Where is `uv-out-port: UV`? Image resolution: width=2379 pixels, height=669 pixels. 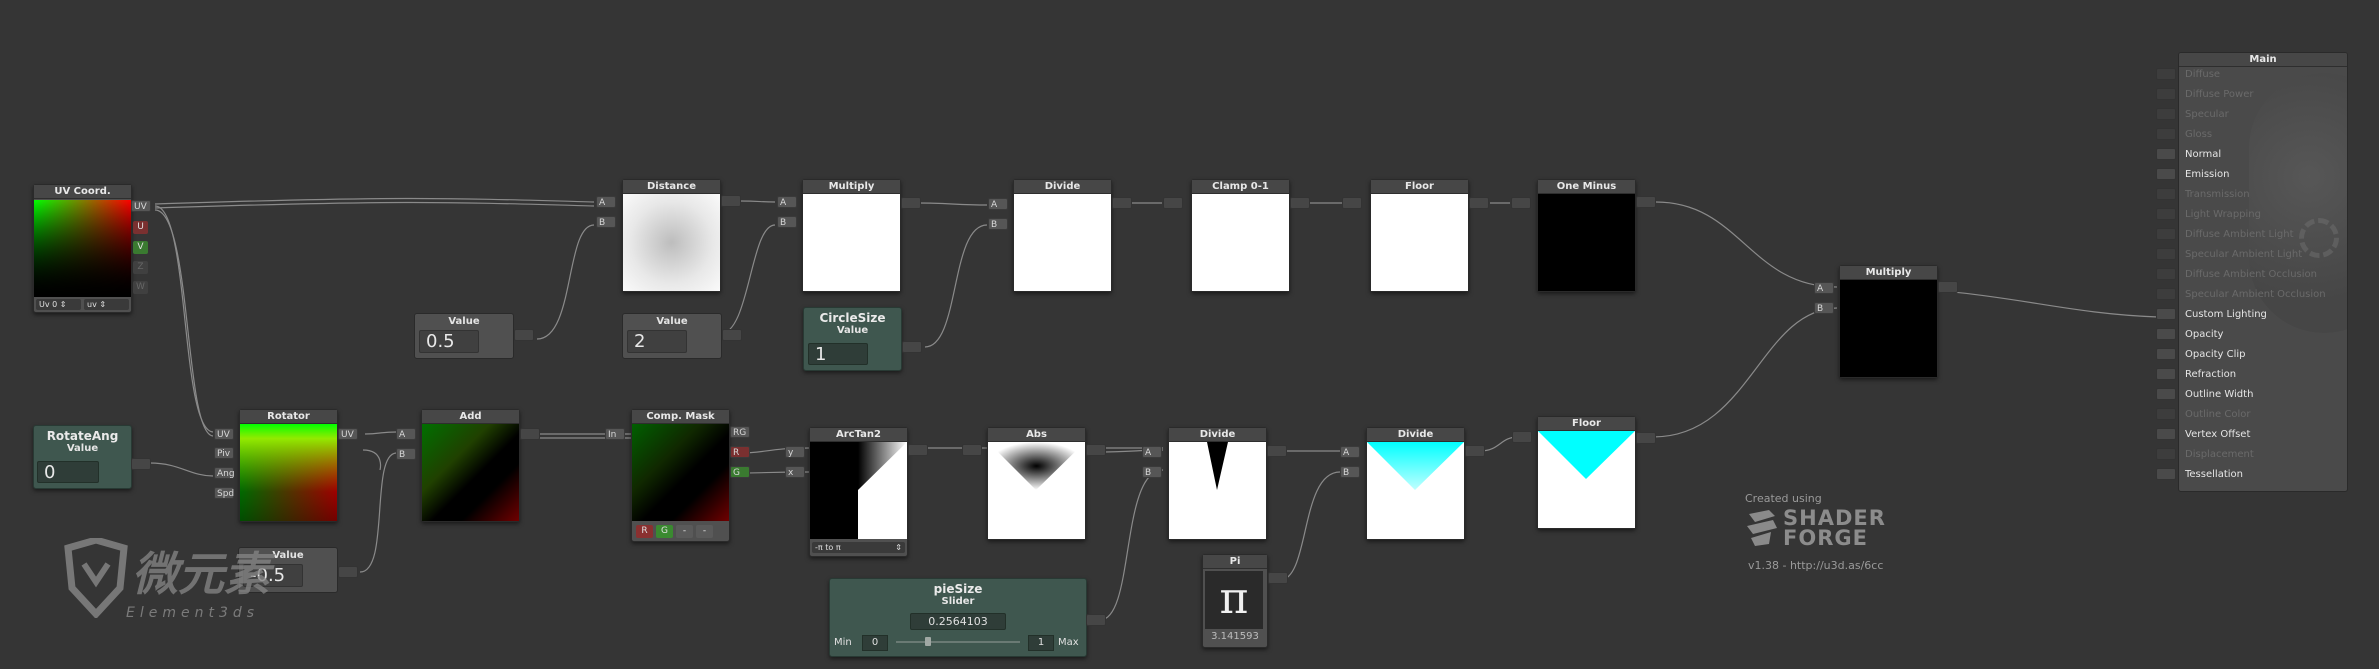 uv-out-port: UV is located at coordinates (141, 206).